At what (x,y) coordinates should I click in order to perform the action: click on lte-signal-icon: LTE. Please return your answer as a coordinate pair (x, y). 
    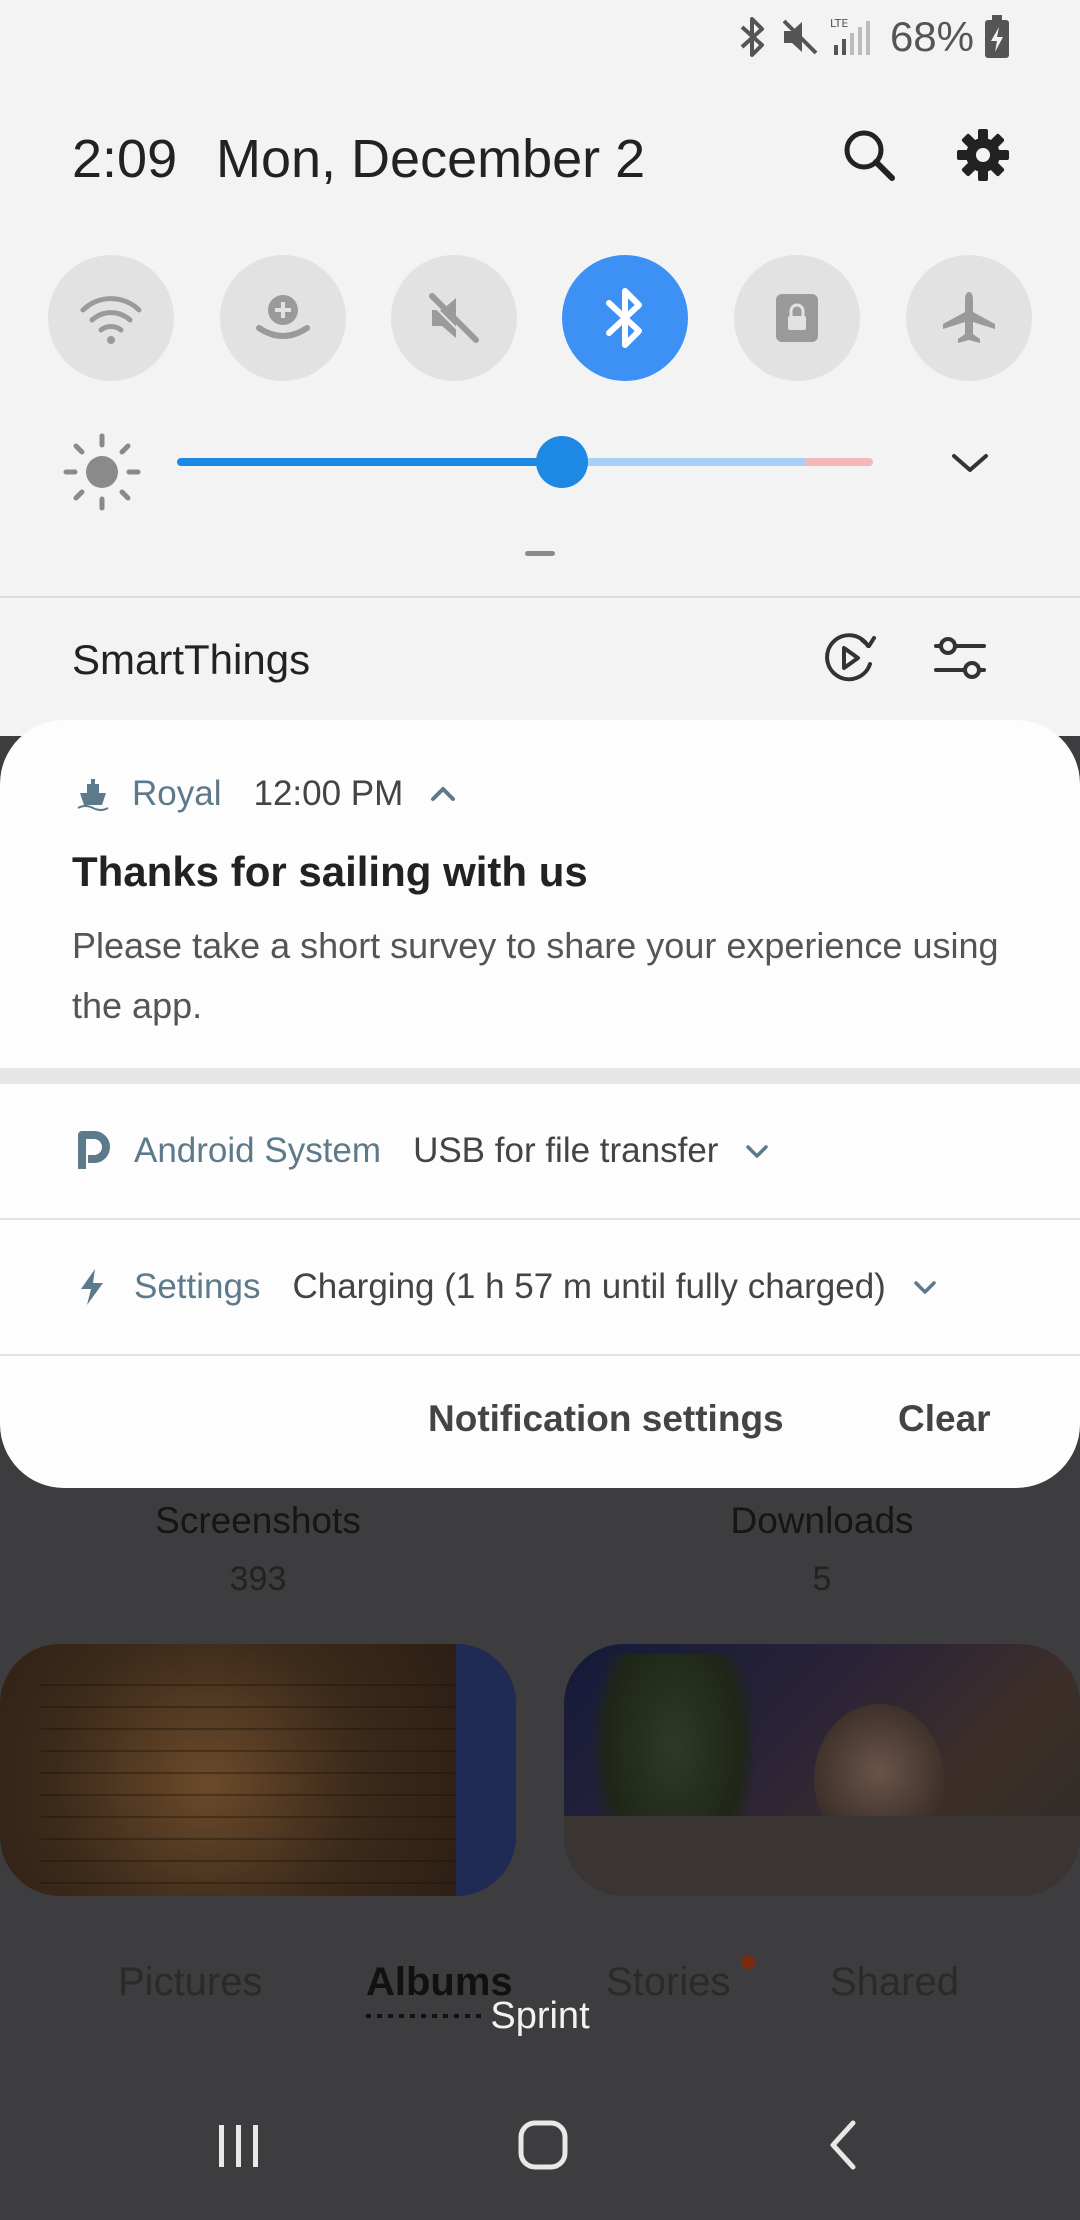
    Looking at the image, I should click on (850, 36).